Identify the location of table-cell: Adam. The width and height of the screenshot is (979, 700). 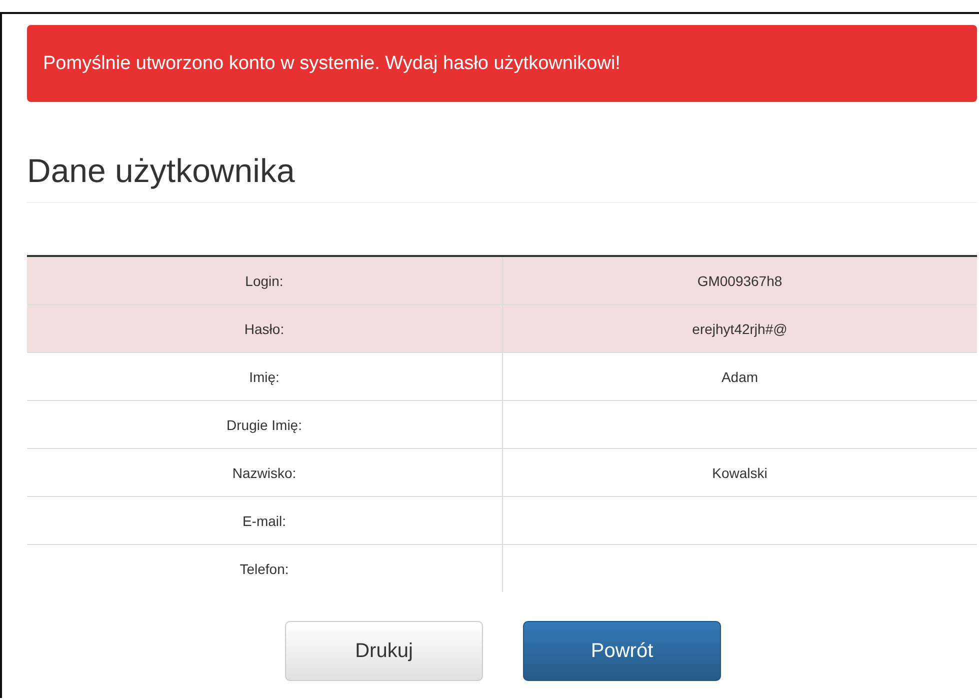
(739, 376).